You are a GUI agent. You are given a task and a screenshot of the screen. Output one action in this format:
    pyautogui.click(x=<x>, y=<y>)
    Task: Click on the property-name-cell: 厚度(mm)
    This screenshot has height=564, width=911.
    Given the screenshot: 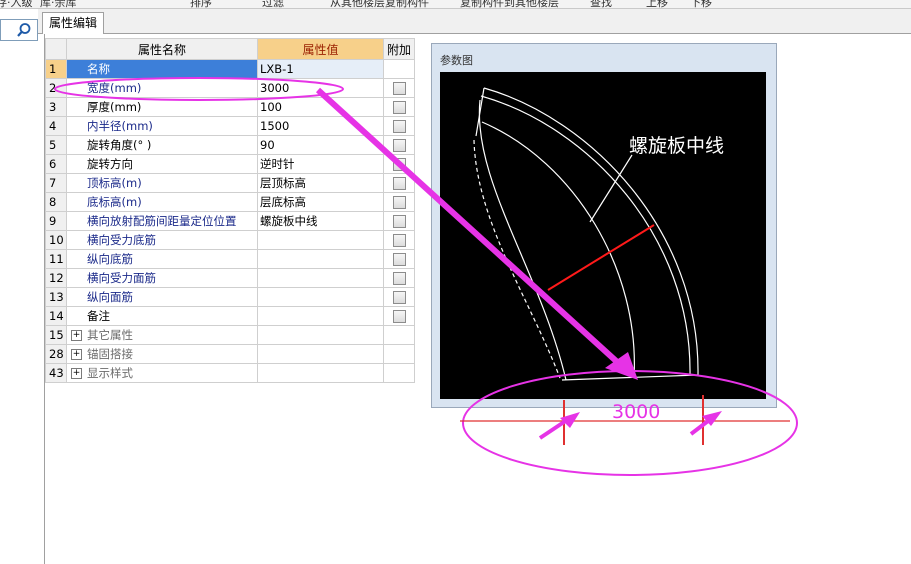 What is the action you would take?
    pyautogui.click(x=162, y=107)
    